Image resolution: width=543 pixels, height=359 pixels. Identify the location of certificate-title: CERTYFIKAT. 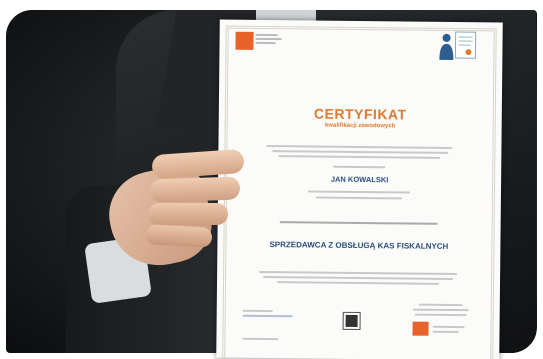
(360, 114).